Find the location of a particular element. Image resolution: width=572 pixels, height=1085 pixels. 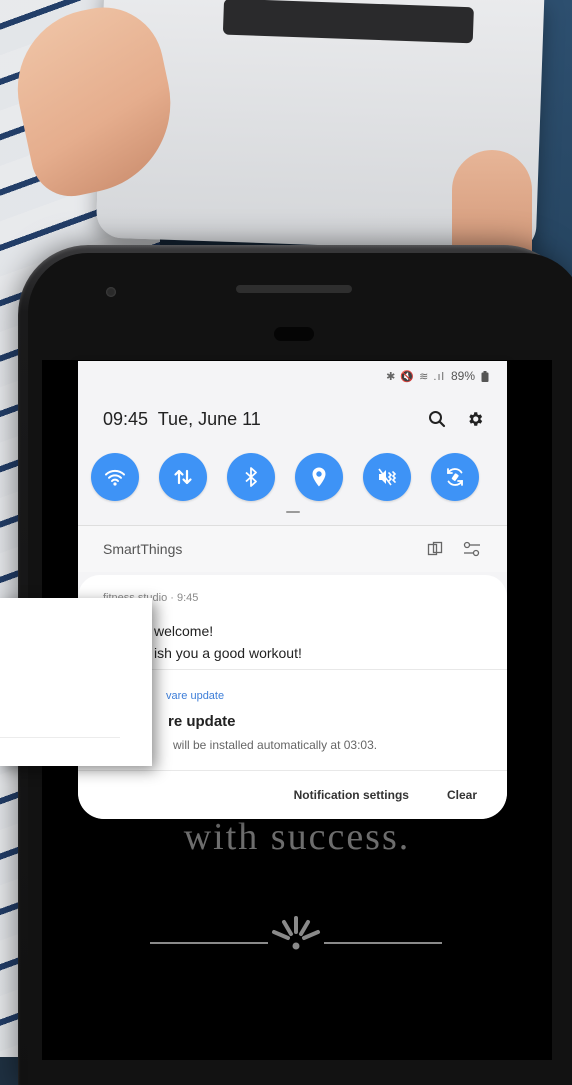

background-tagline: with success. is located at coordinates (297, 837).